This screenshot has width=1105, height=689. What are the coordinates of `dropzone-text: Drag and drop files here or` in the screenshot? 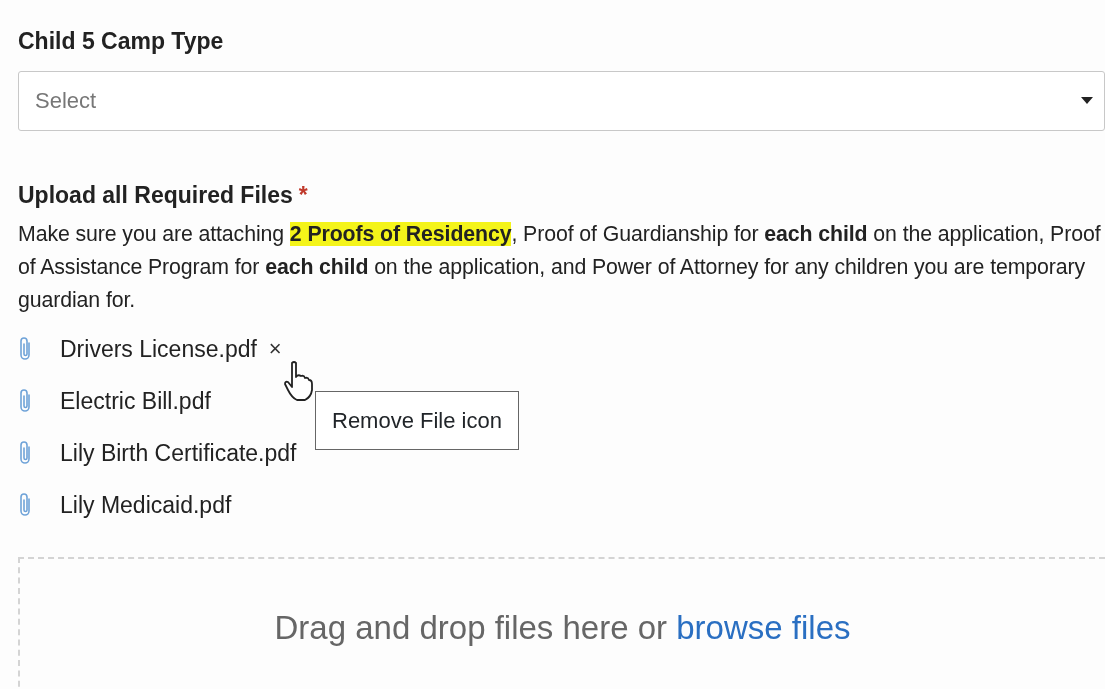 It's located at (471, 627).